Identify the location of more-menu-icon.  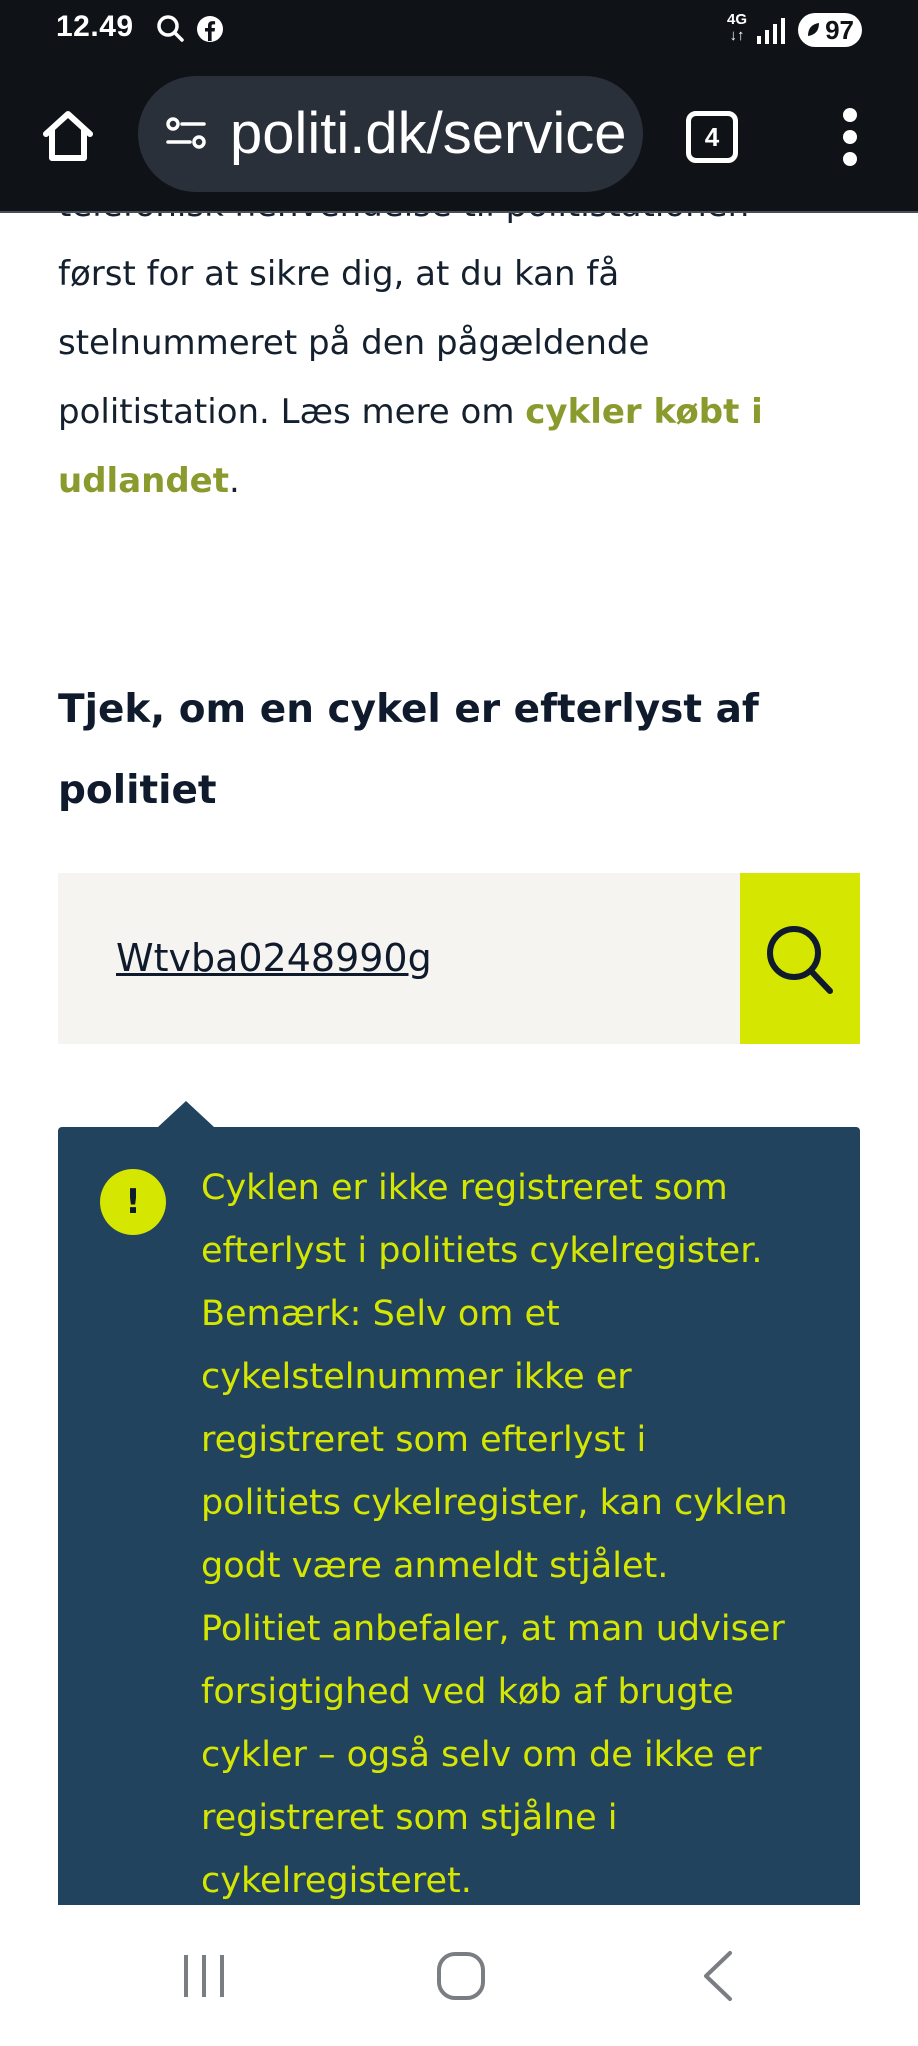
(850, 137).